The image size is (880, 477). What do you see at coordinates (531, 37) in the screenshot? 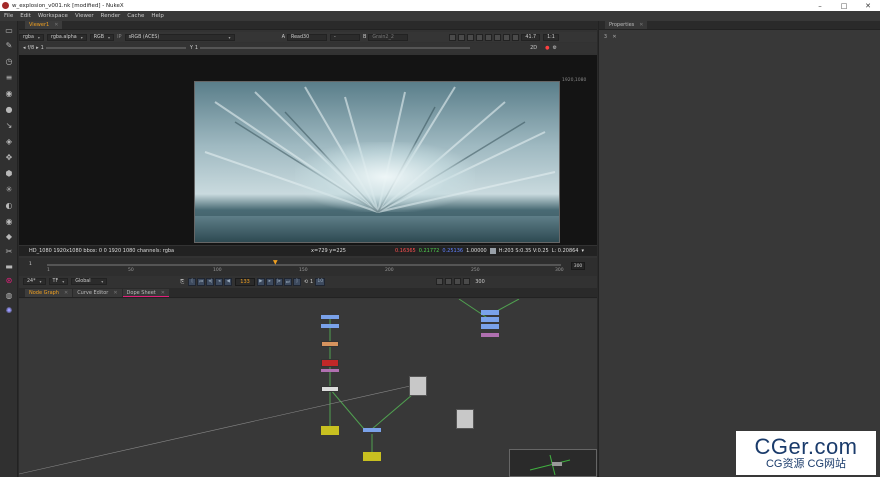
I see `zoom-dropdown: 41.7` at bounding box center [531, 37].